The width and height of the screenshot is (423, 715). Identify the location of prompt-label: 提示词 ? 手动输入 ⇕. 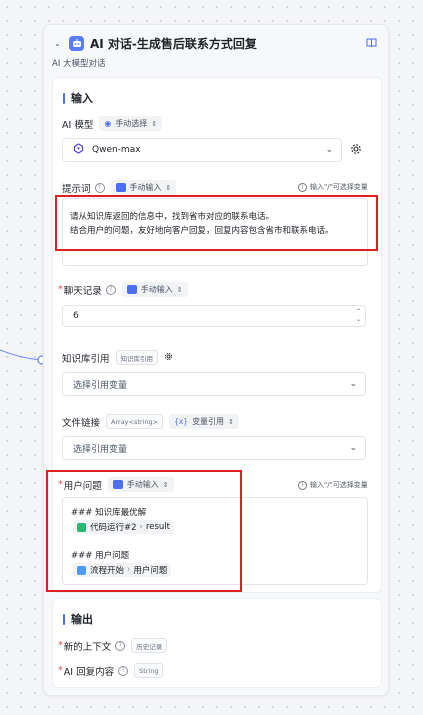
(119, 187).